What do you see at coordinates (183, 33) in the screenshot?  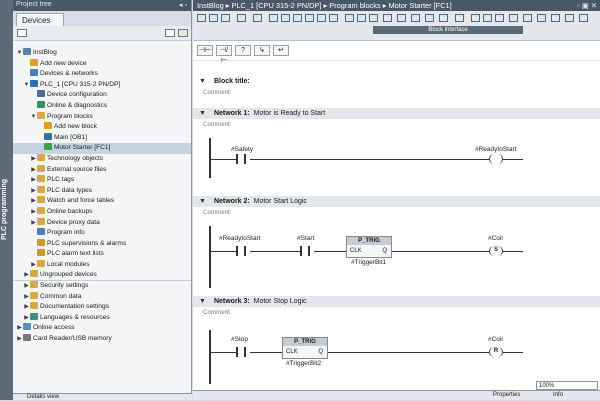 I see `link-icon` at bounding box center [183, 33].